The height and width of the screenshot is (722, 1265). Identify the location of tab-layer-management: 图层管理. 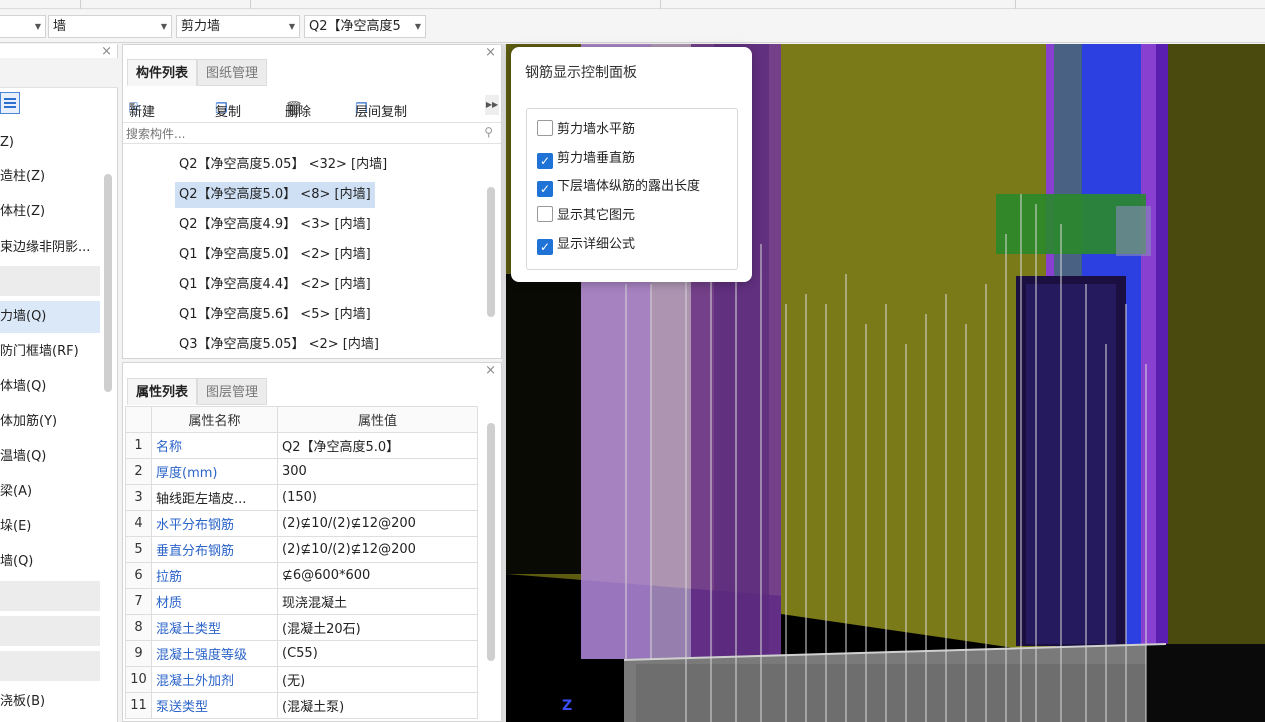
(232, 391).